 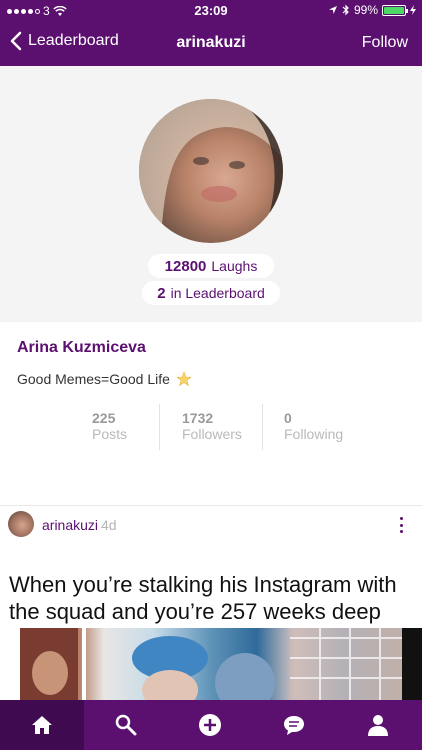 I want to click on location-icon, so click(x=332, y=10).